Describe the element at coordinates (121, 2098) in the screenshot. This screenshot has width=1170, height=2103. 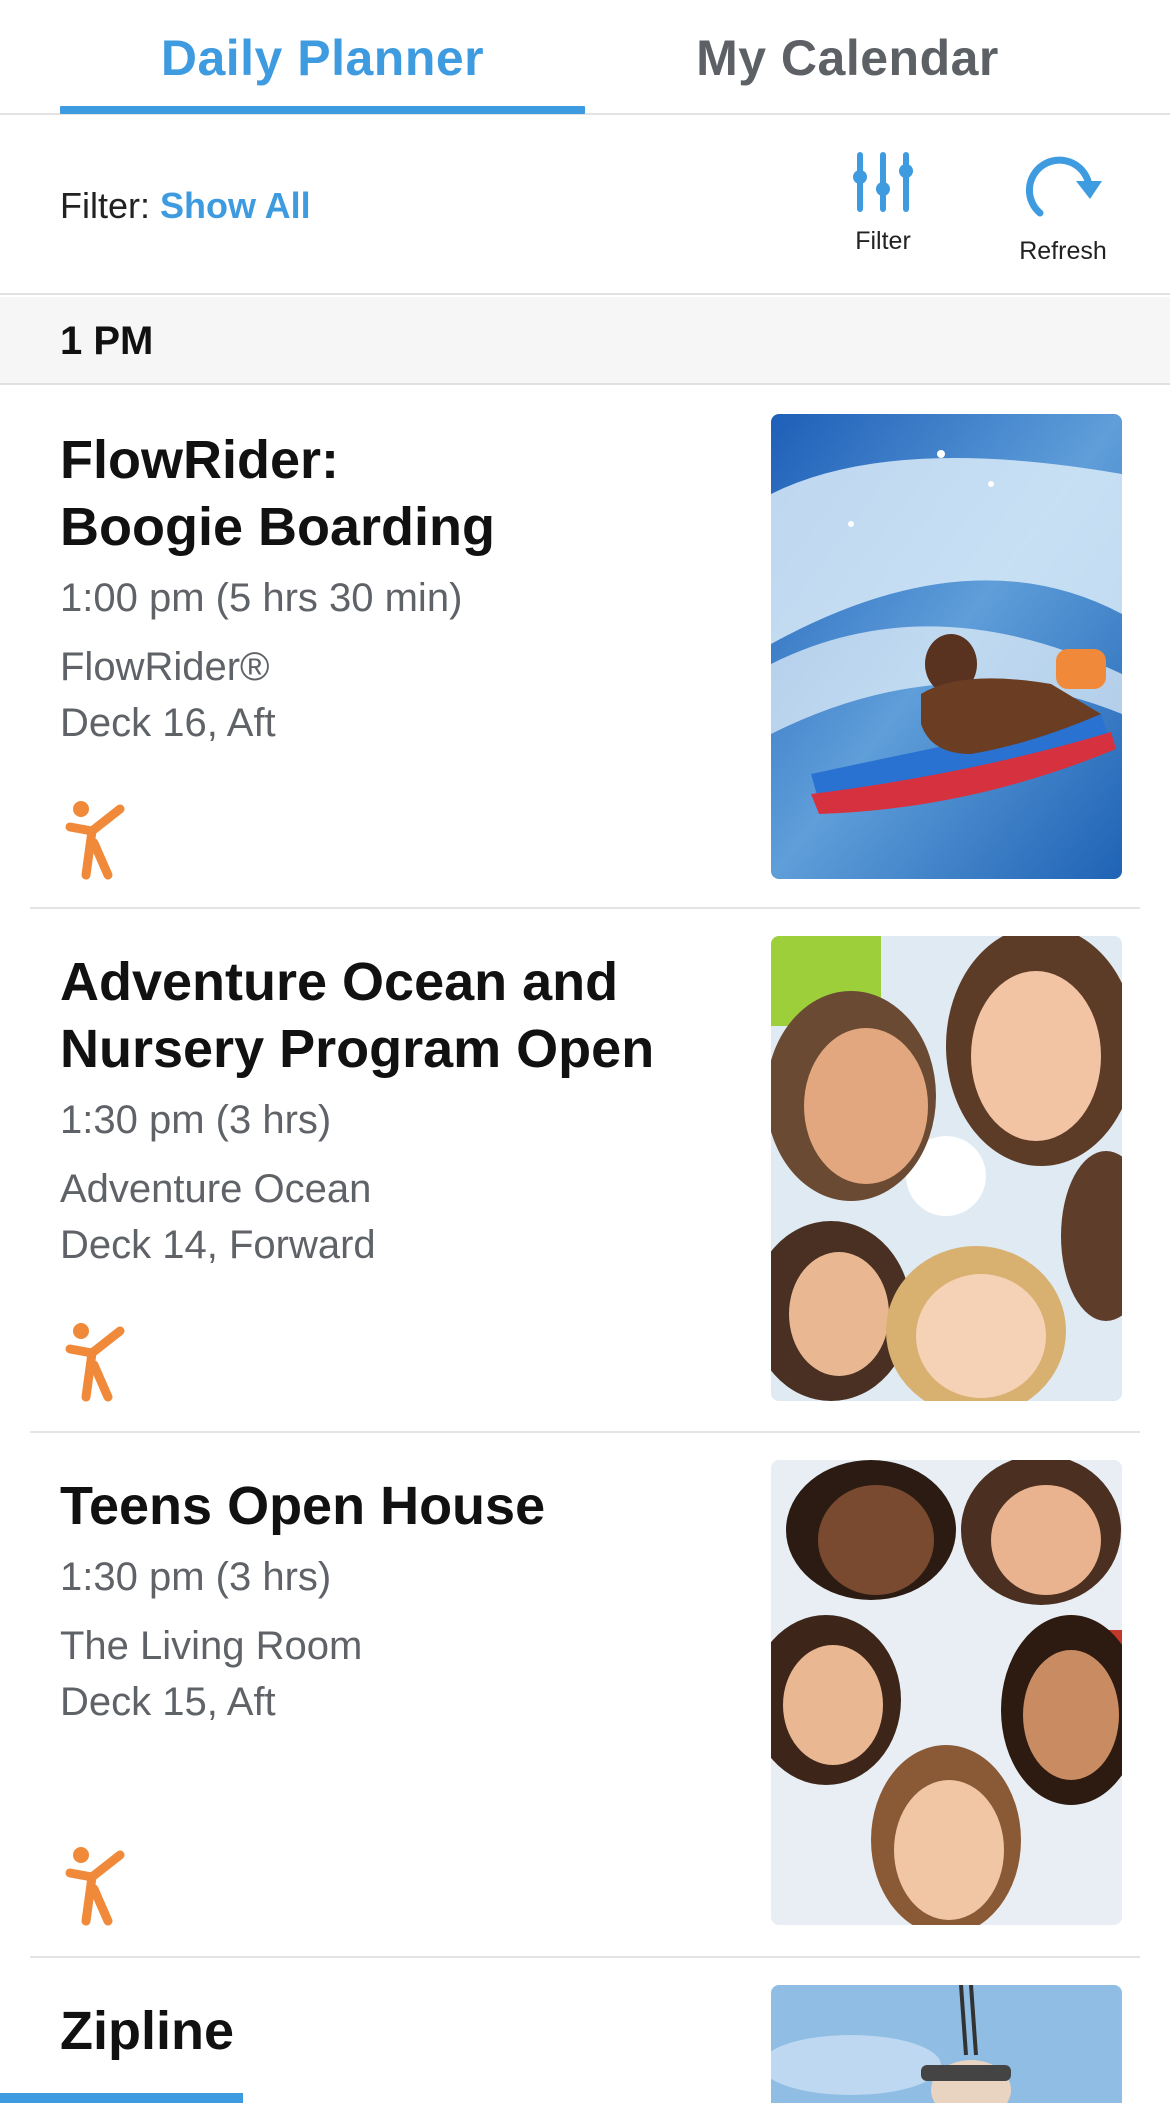
I see `scroll-indicator` at that location.